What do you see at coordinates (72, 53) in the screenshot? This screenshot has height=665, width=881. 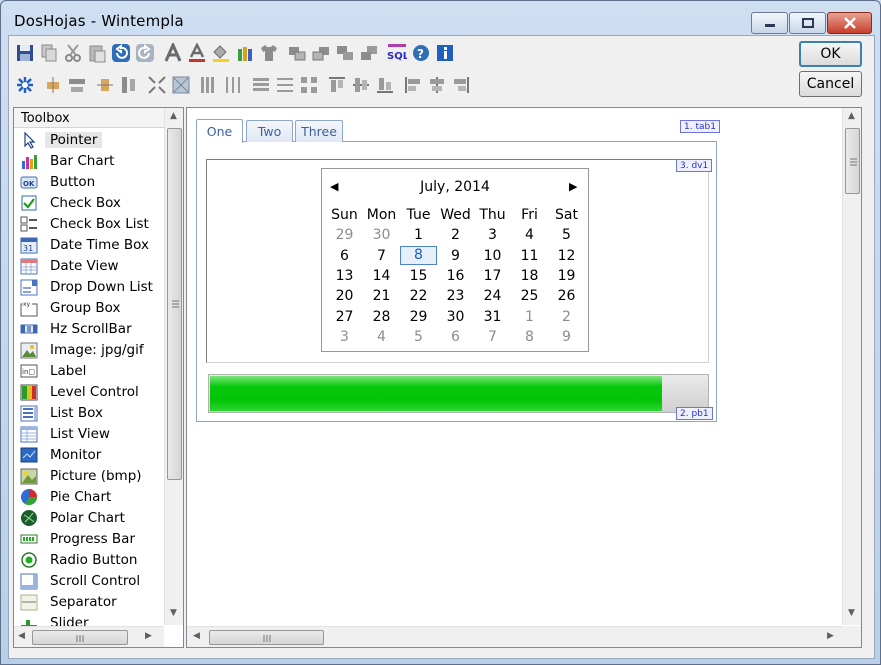 I see `cut-button` at bounding box center [72, 53].